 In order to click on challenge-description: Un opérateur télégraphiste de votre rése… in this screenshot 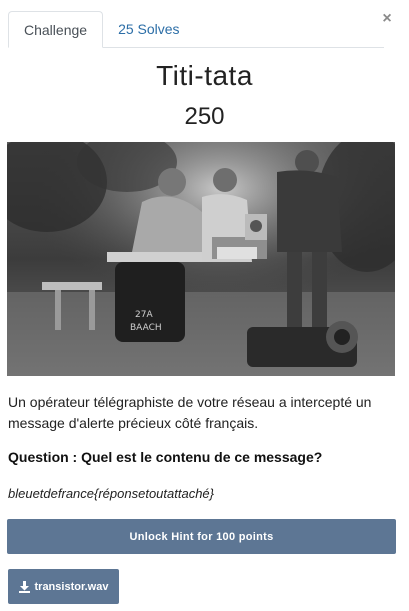, I will do `click(190, 412)`.